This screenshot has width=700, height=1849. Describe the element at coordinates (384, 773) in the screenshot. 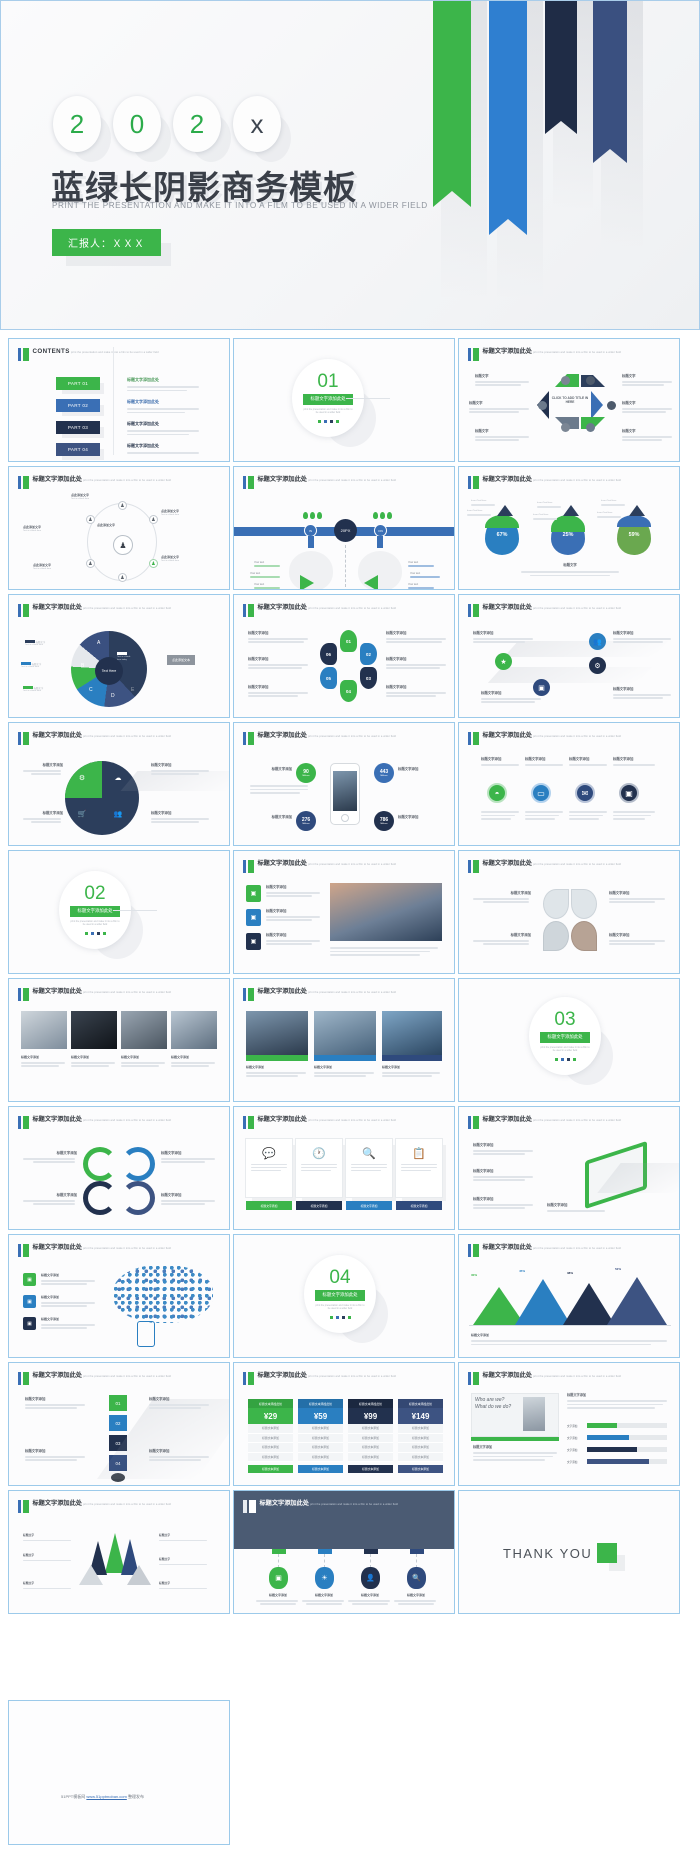

I see `stat-bubble: 443 Millions` at that location.